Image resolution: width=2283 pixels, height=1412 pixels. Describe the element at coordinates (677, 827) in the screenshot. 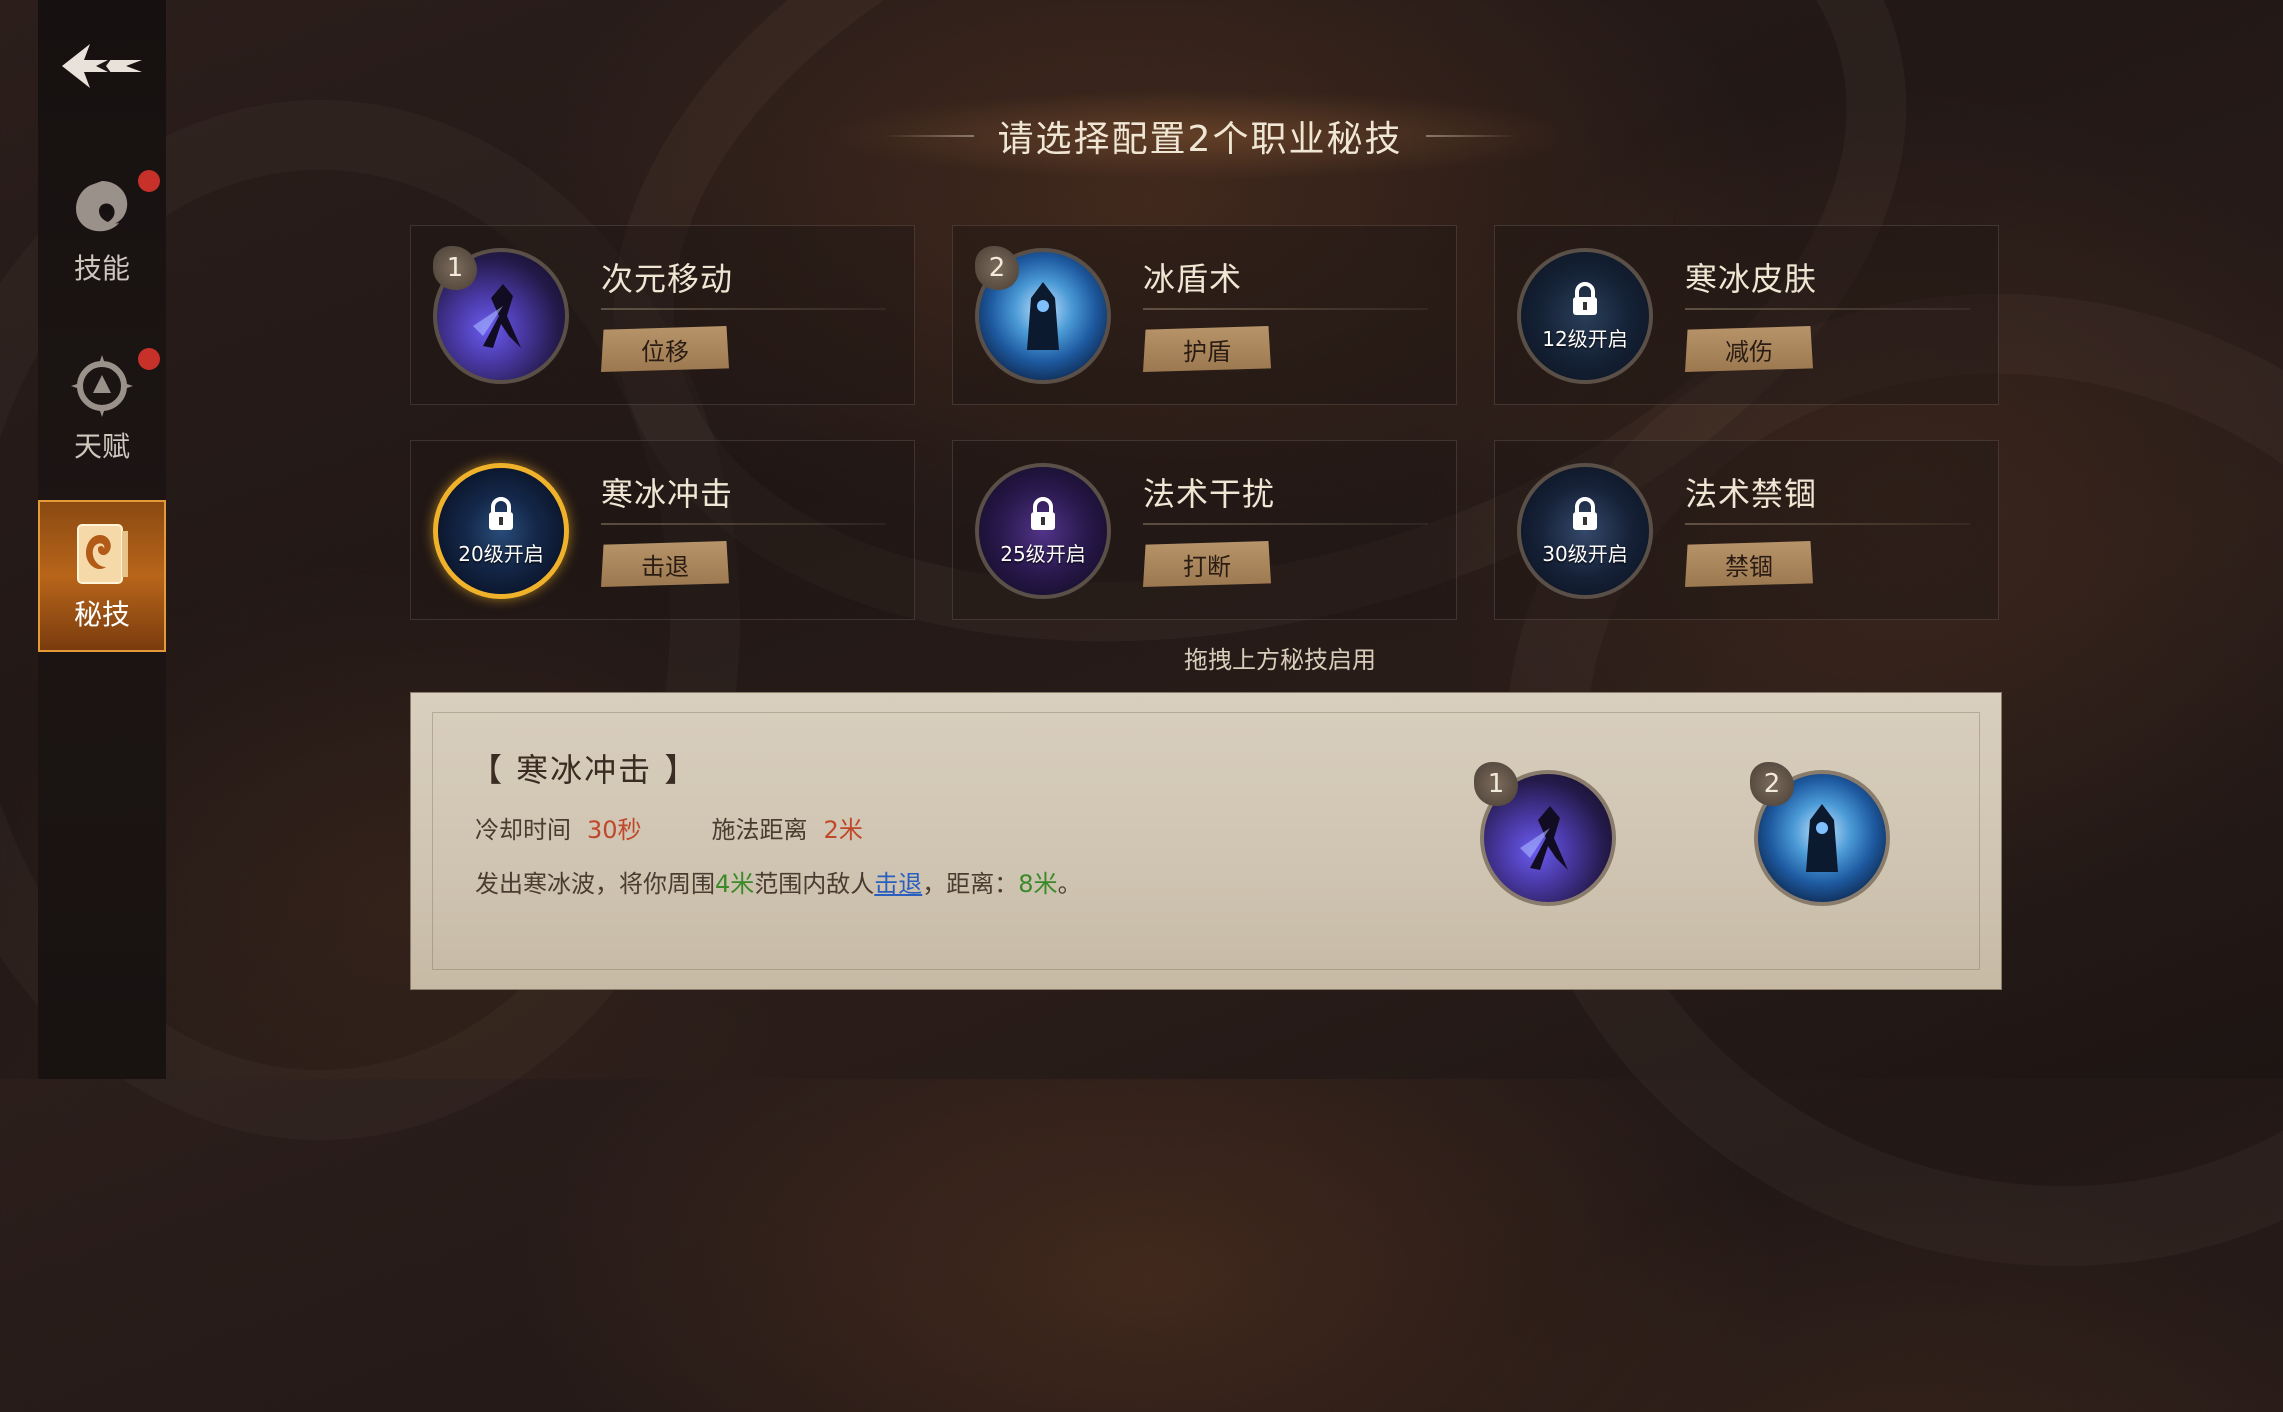

I see `detail-stats: 冷却时间 30秒 施法距离 2米` at that location.